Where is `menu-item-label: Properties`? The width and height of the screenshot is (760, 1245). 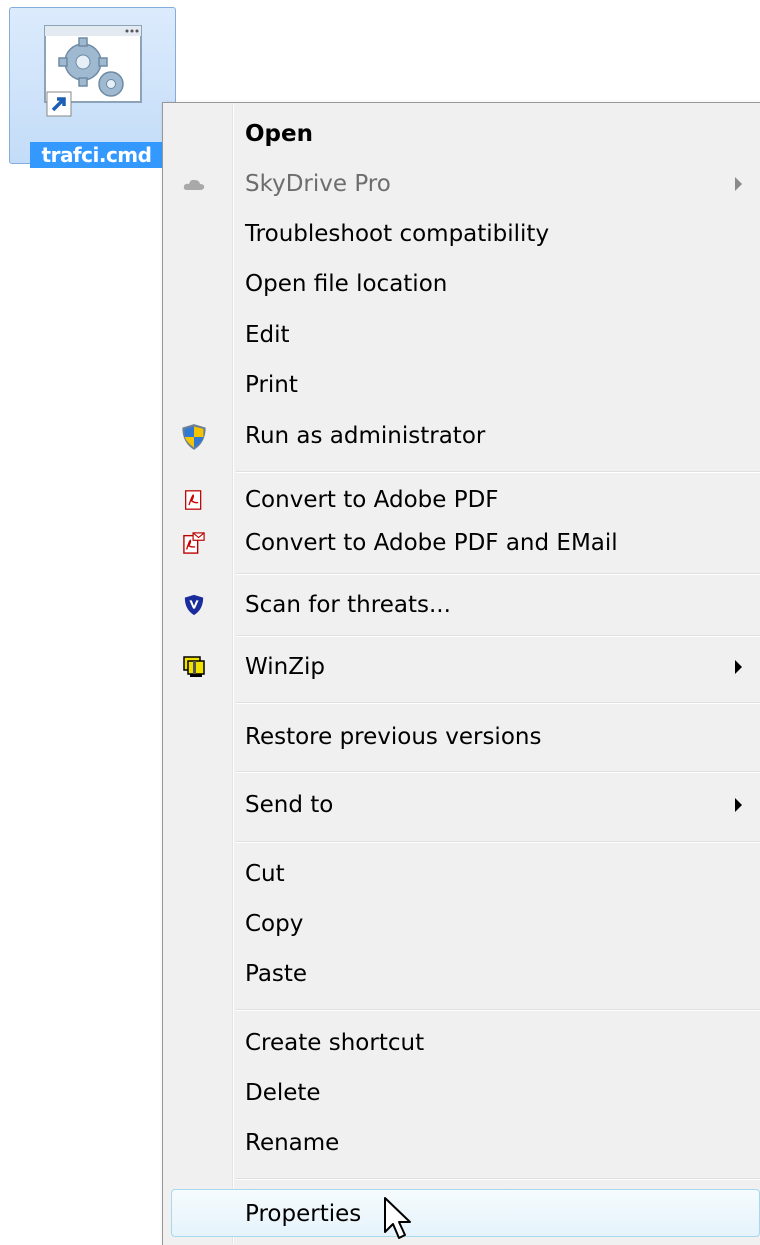
menu-item-label: Properties is located at coordinates (303, 1214).